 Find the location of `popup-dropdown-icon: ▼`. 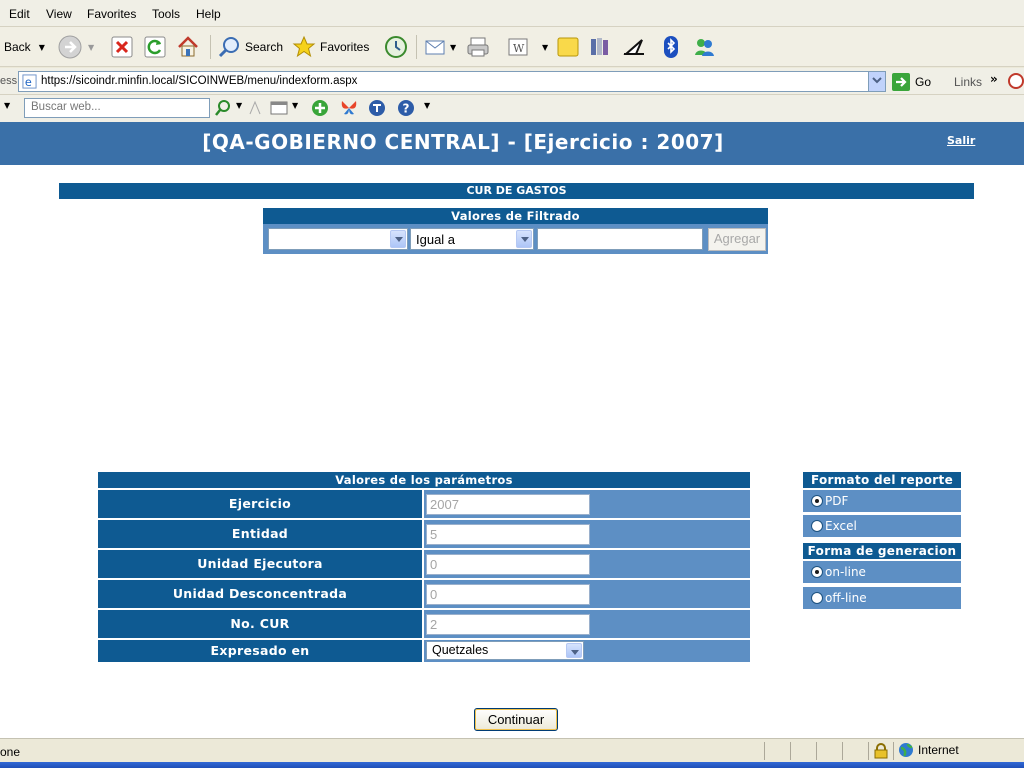

popup-dropdown-icon: ▼ is located at coordinates (295, 105).